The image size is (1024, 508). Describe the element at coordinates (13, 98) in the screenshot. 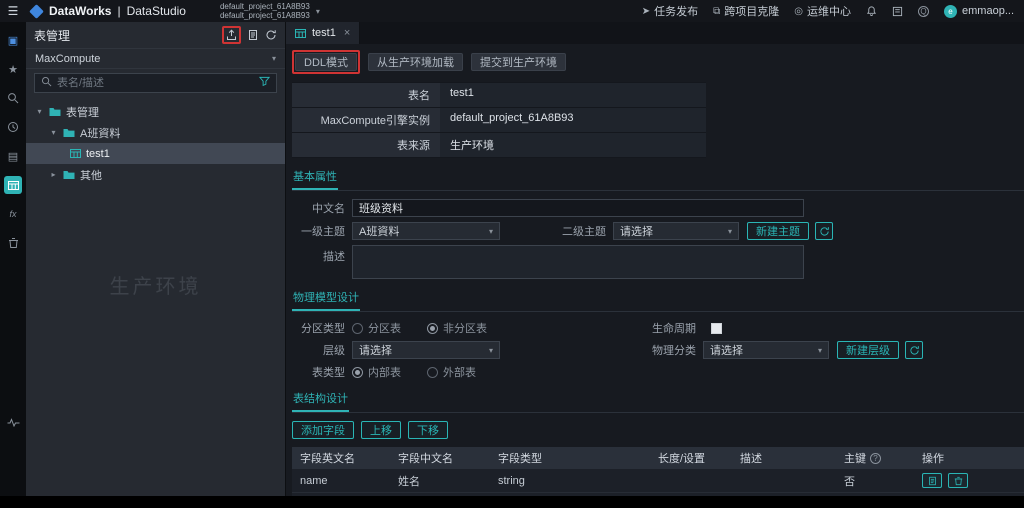

I see `nav-search-icon` at that location.